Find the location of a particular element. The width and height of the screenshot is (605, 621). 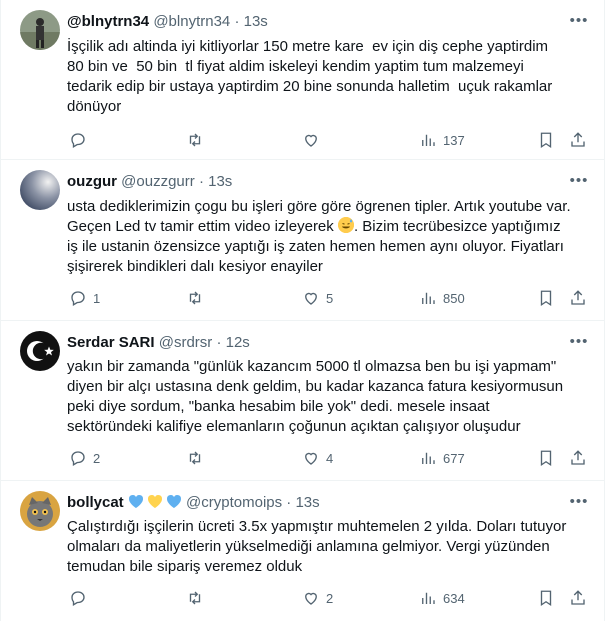

like-button: 5 is located at coordinates (317, 298).